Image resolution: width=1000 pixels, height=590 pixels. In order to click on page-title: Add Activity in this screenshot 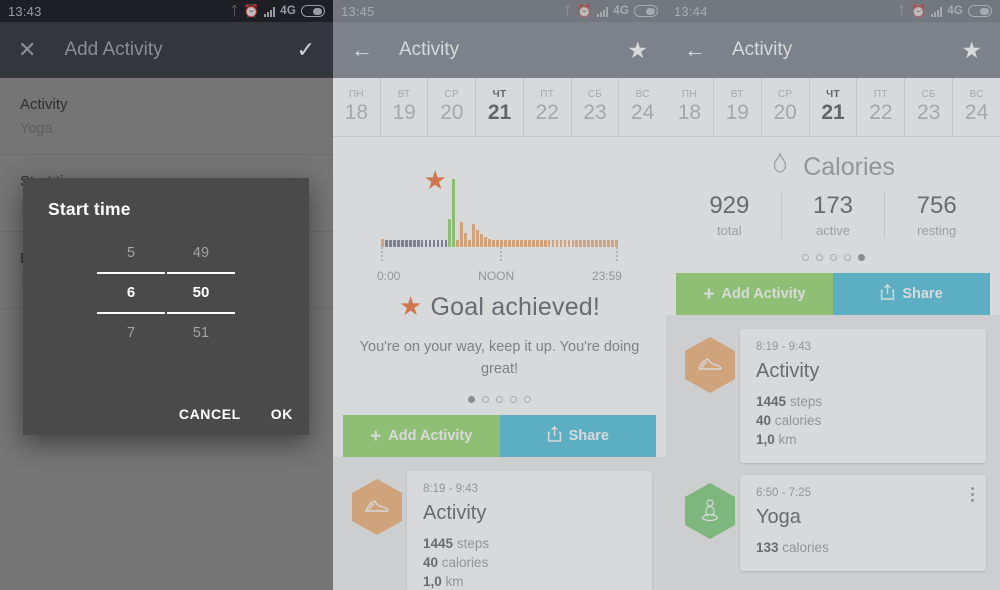, I will do `click(113, 49)`.